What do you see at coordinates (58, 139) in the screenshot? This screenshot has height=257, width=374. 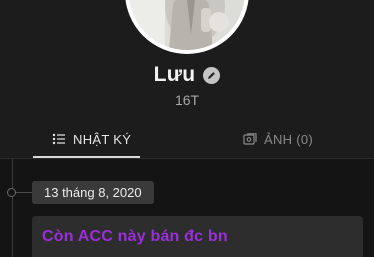 I see `list-icon` at bounding box center [58, 139].